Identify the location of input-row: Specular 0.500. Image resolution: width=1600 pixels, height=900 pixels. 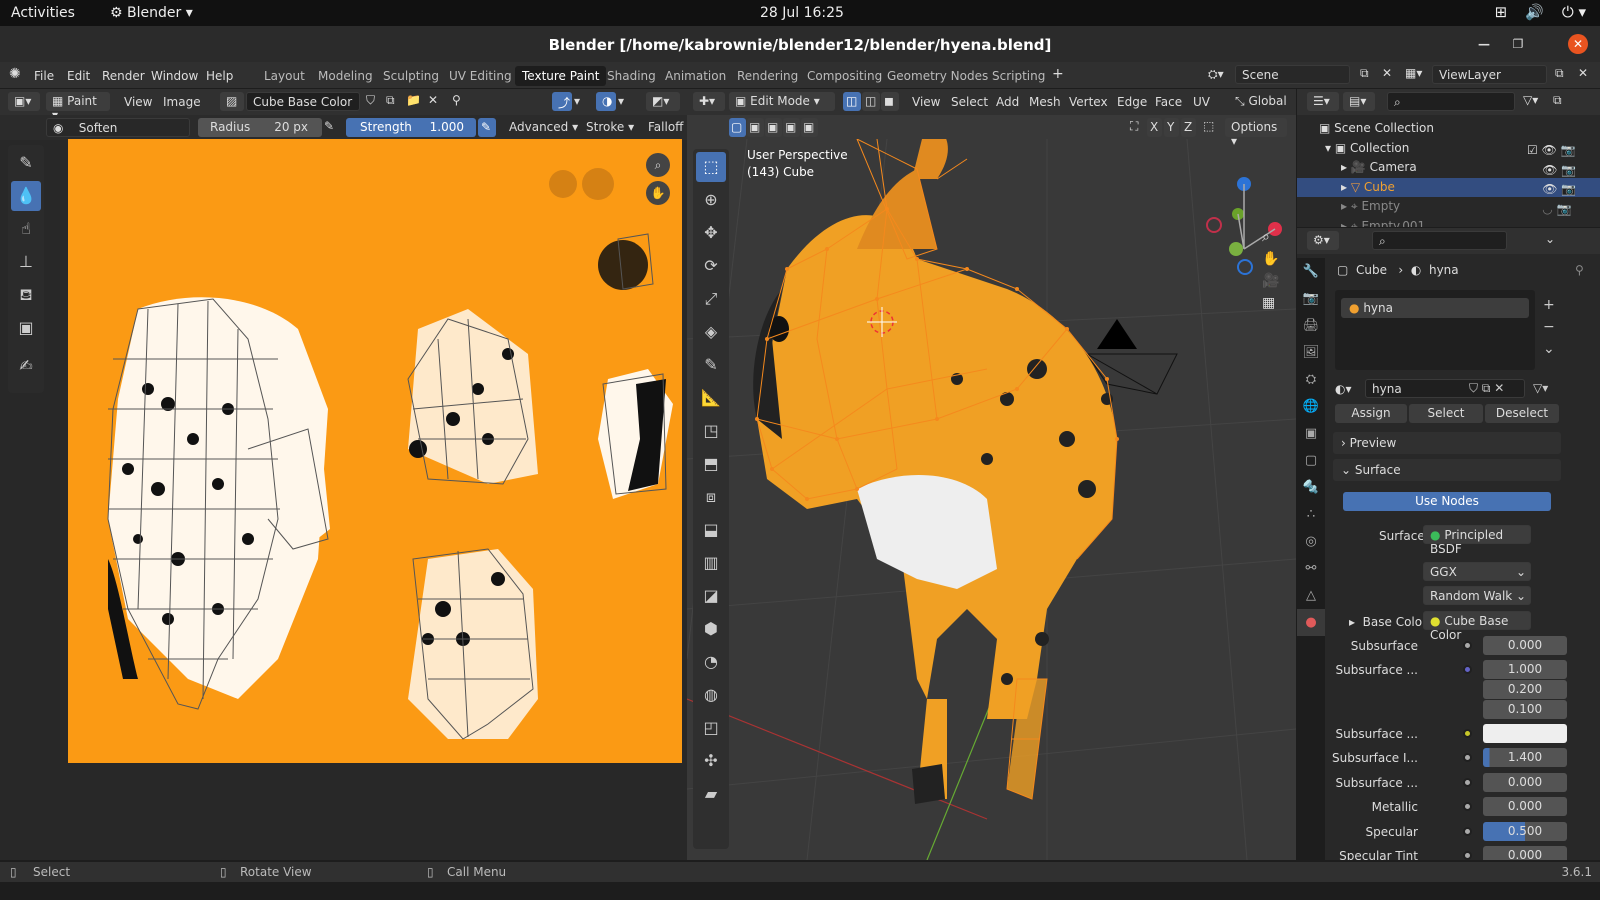
(1461, 832).